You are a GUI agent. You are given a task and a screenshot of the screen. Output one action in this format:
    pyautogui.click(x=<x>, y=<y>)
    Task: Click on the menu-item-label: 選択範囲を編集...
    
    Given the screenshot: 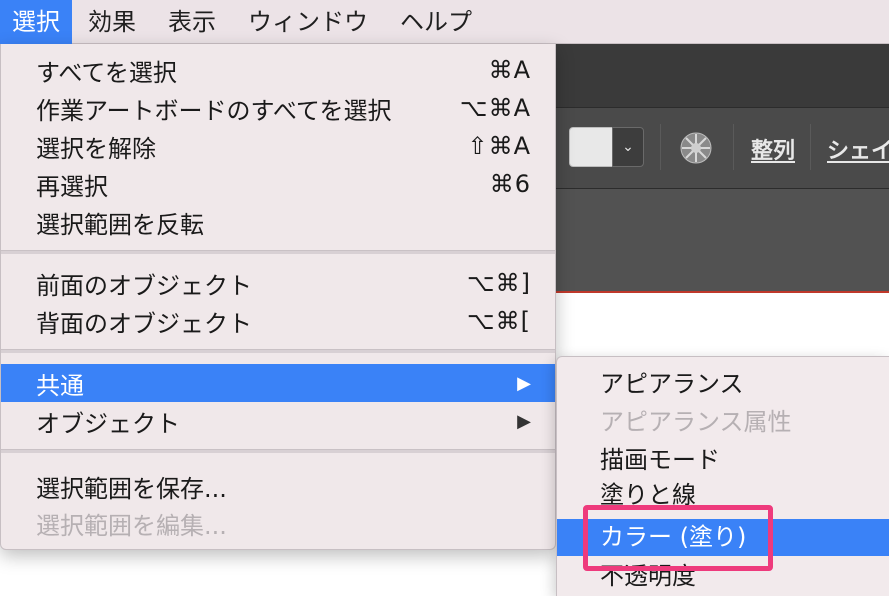 What is the action you would take?
    pyautogui.click(x=131, y=525)
    